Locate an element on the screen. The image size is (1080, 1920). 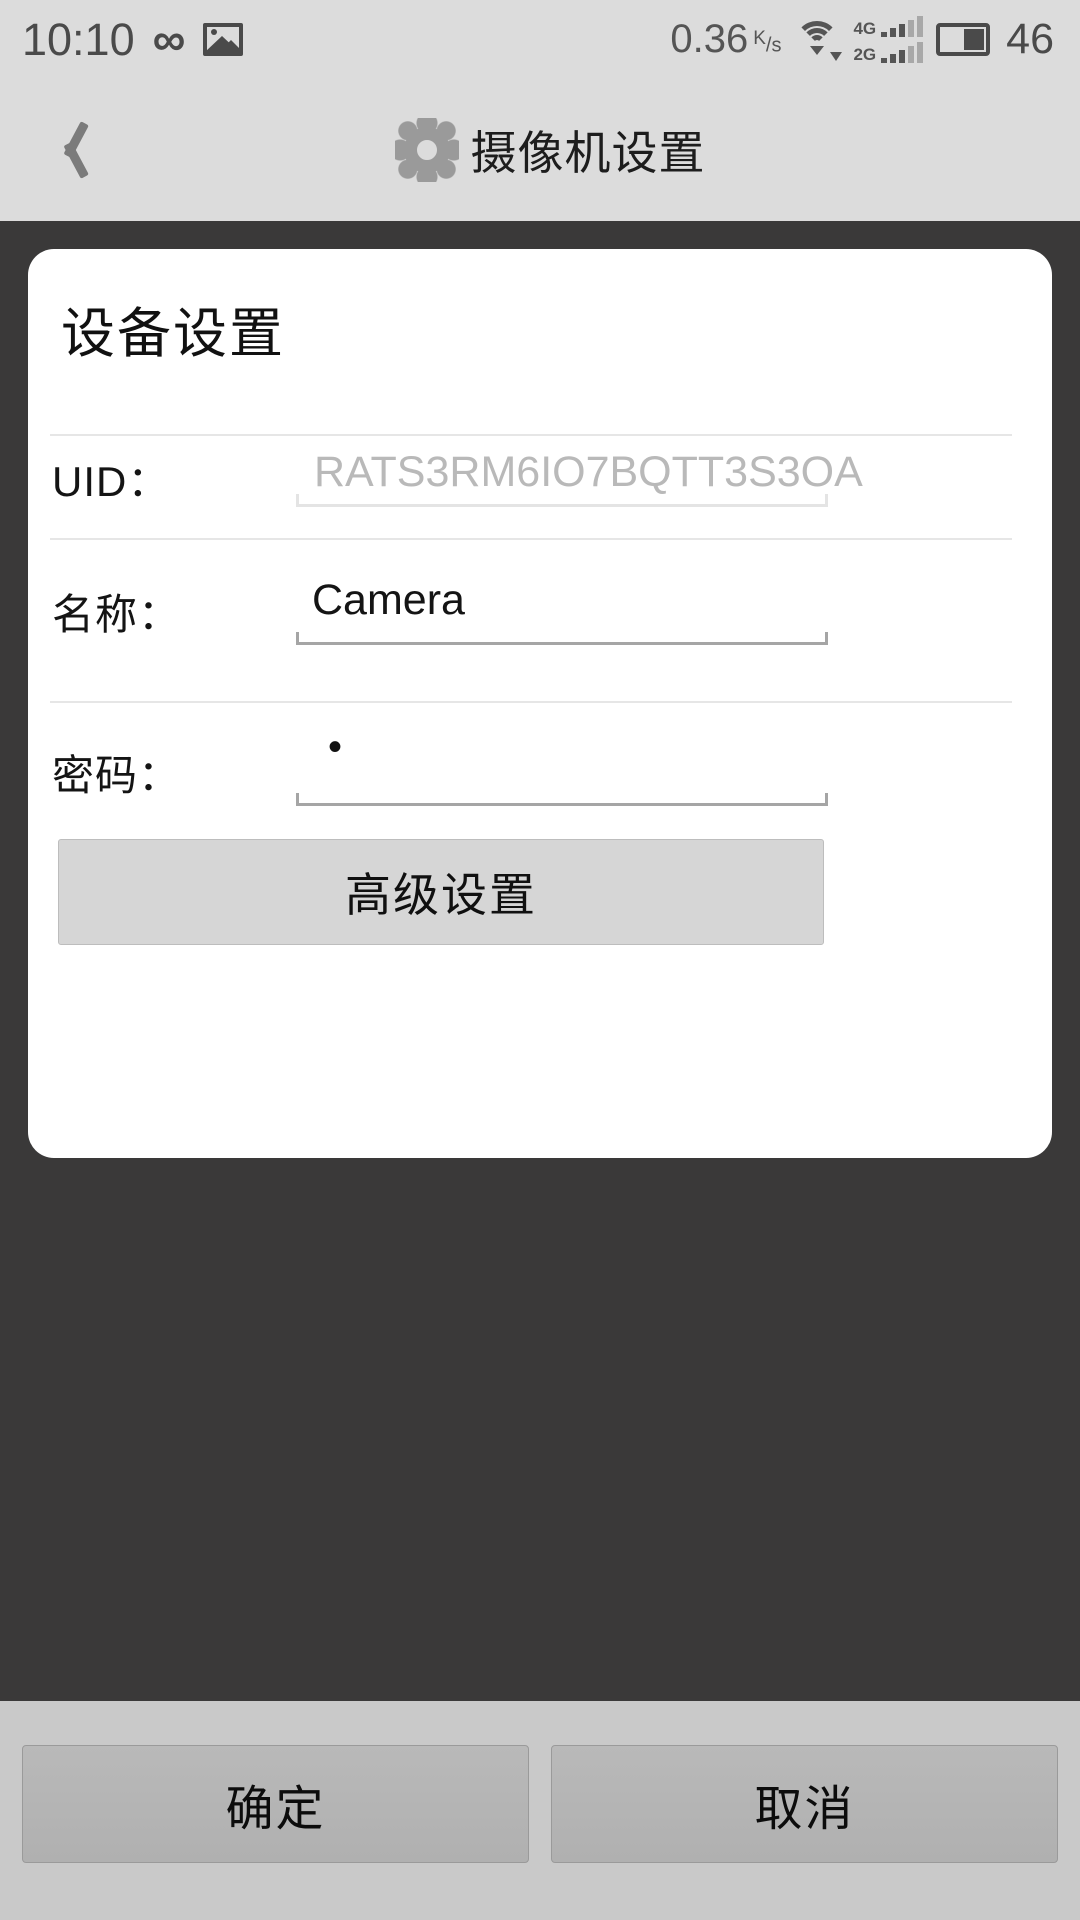
title-center: 摄像机设置 is located at coordinates (550, 150).